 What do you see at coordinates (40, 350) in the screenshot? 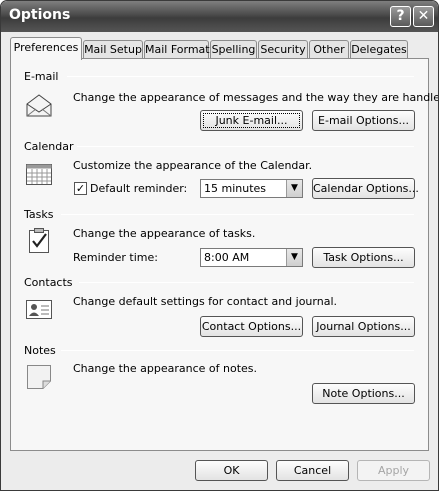
I see `notes-heading: Notes` at bounding box center [40, 350].